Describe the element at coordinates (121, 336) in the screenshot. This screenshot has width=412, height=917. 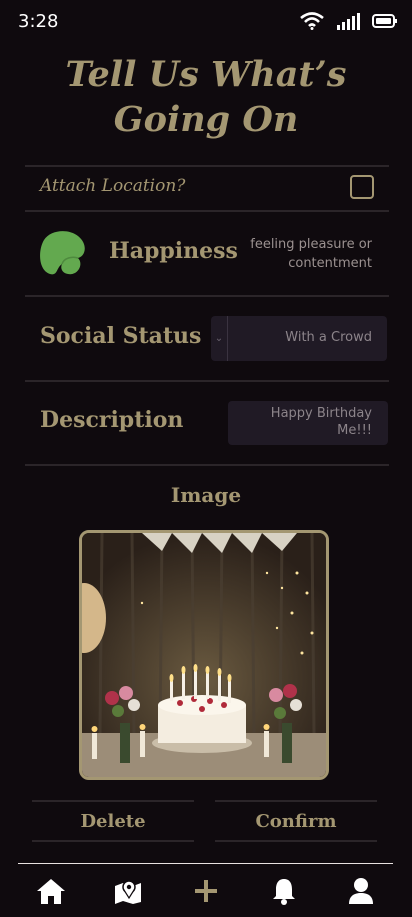
I see `social-status-label: Social Status` at that location.